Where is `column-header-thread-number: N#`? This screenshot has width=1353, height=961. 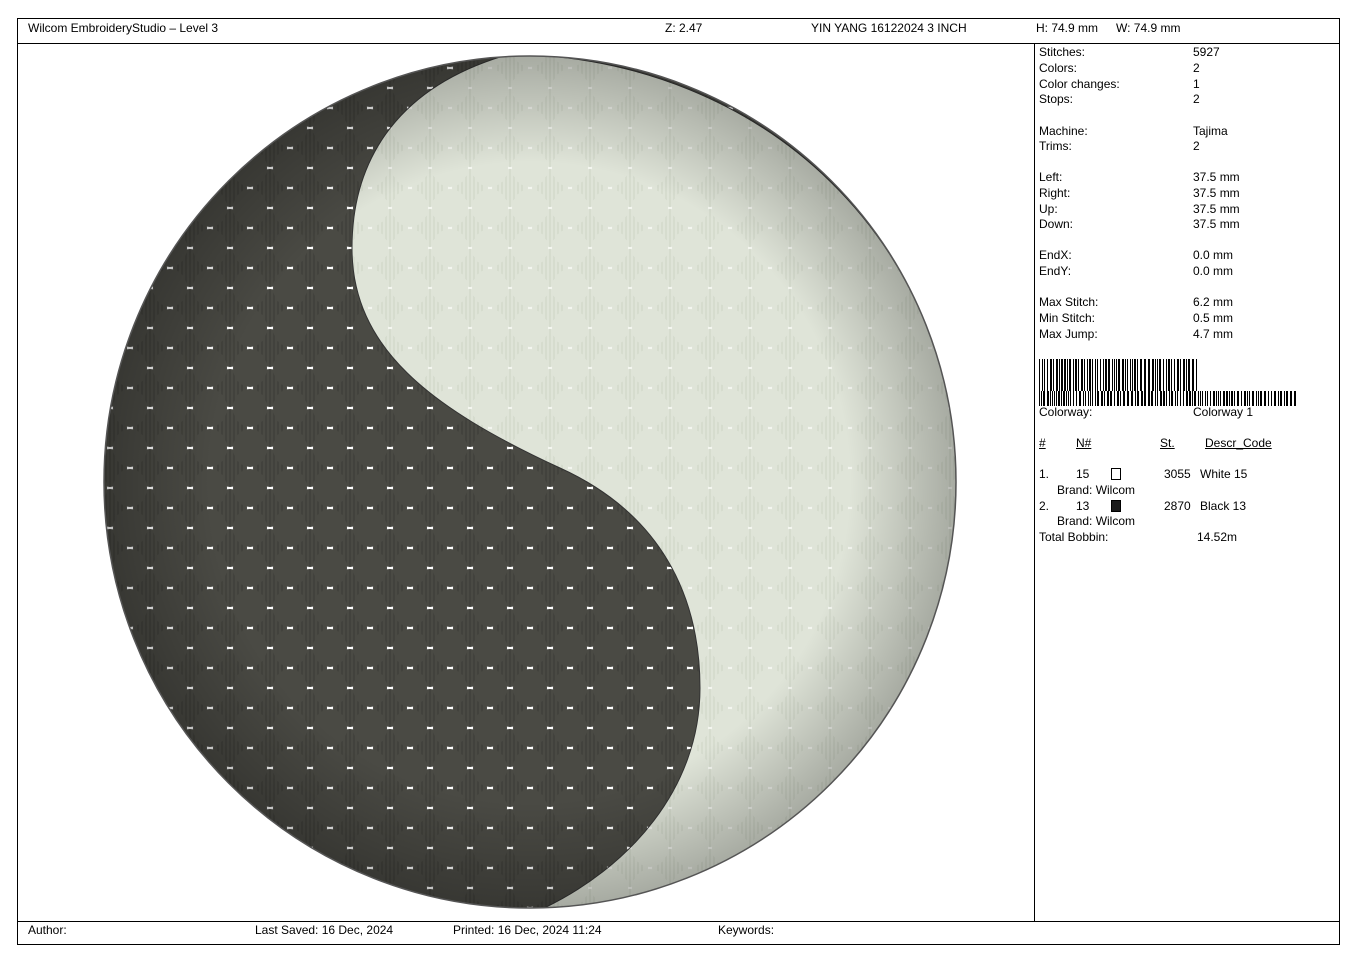
column-header-thread-number: N# is located at coordinates (1084, 443).